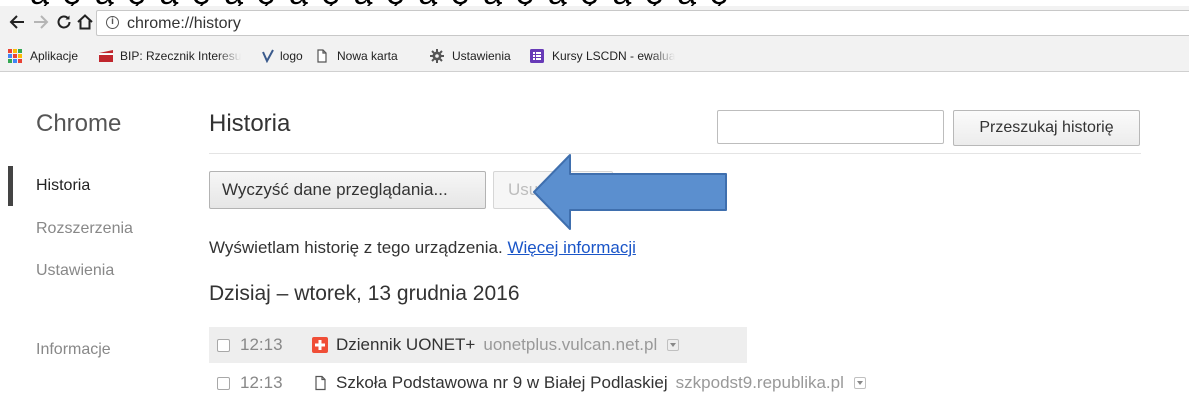  I want to click on bookmark-logo: logo, so click(282, 56).